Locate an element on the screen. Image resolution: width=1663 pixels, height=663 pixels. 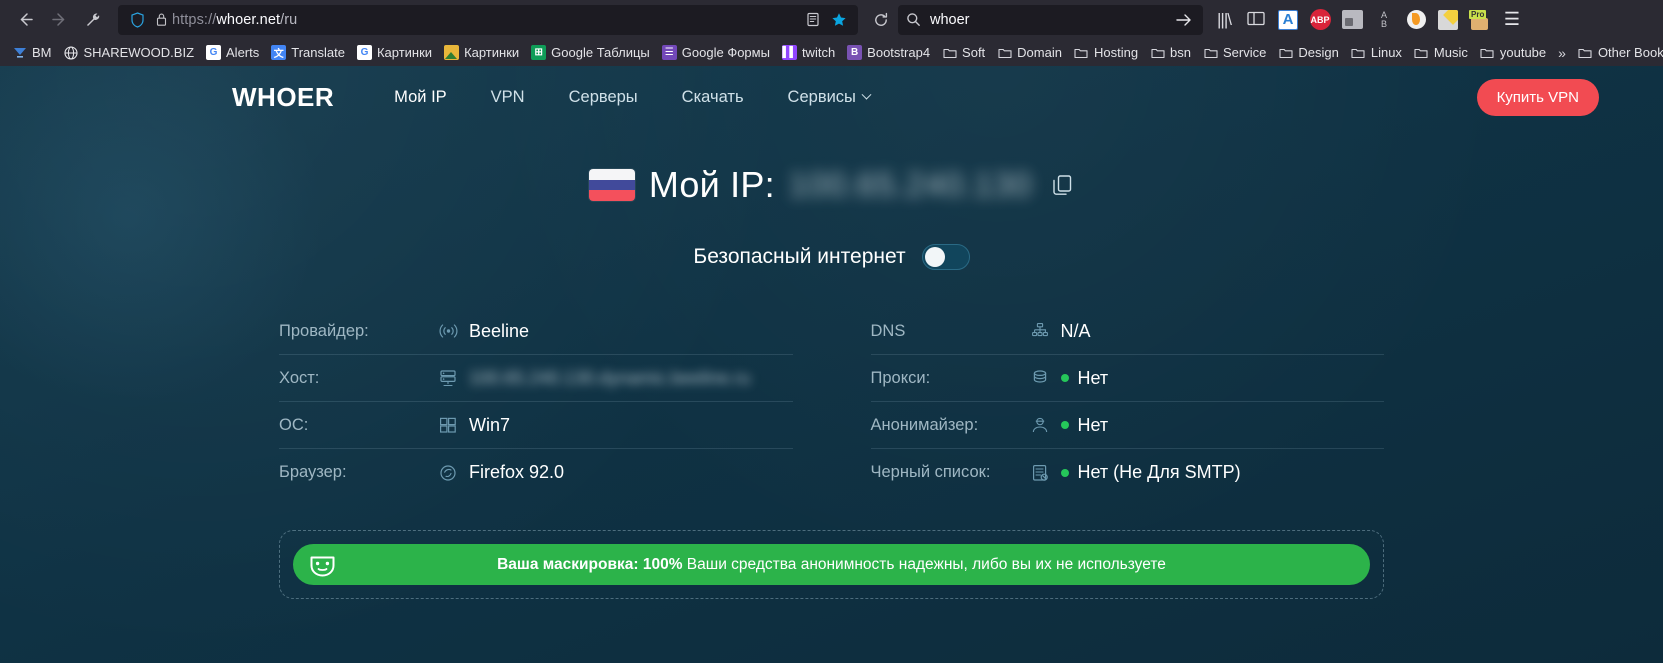
info-key: DNS is located at coordinates (888, 330).